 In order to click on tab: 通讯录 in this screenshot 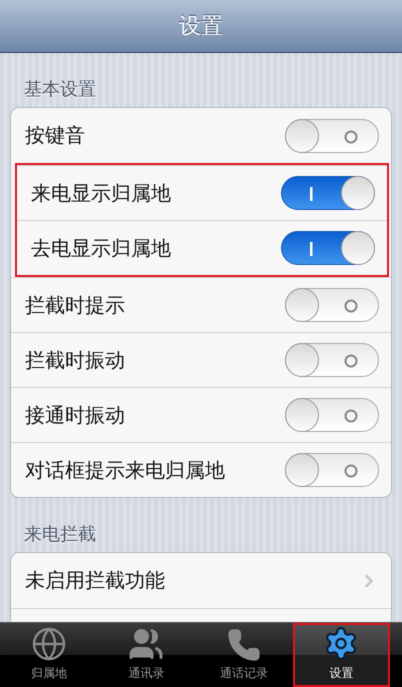, I will do `click(146, 655)`.